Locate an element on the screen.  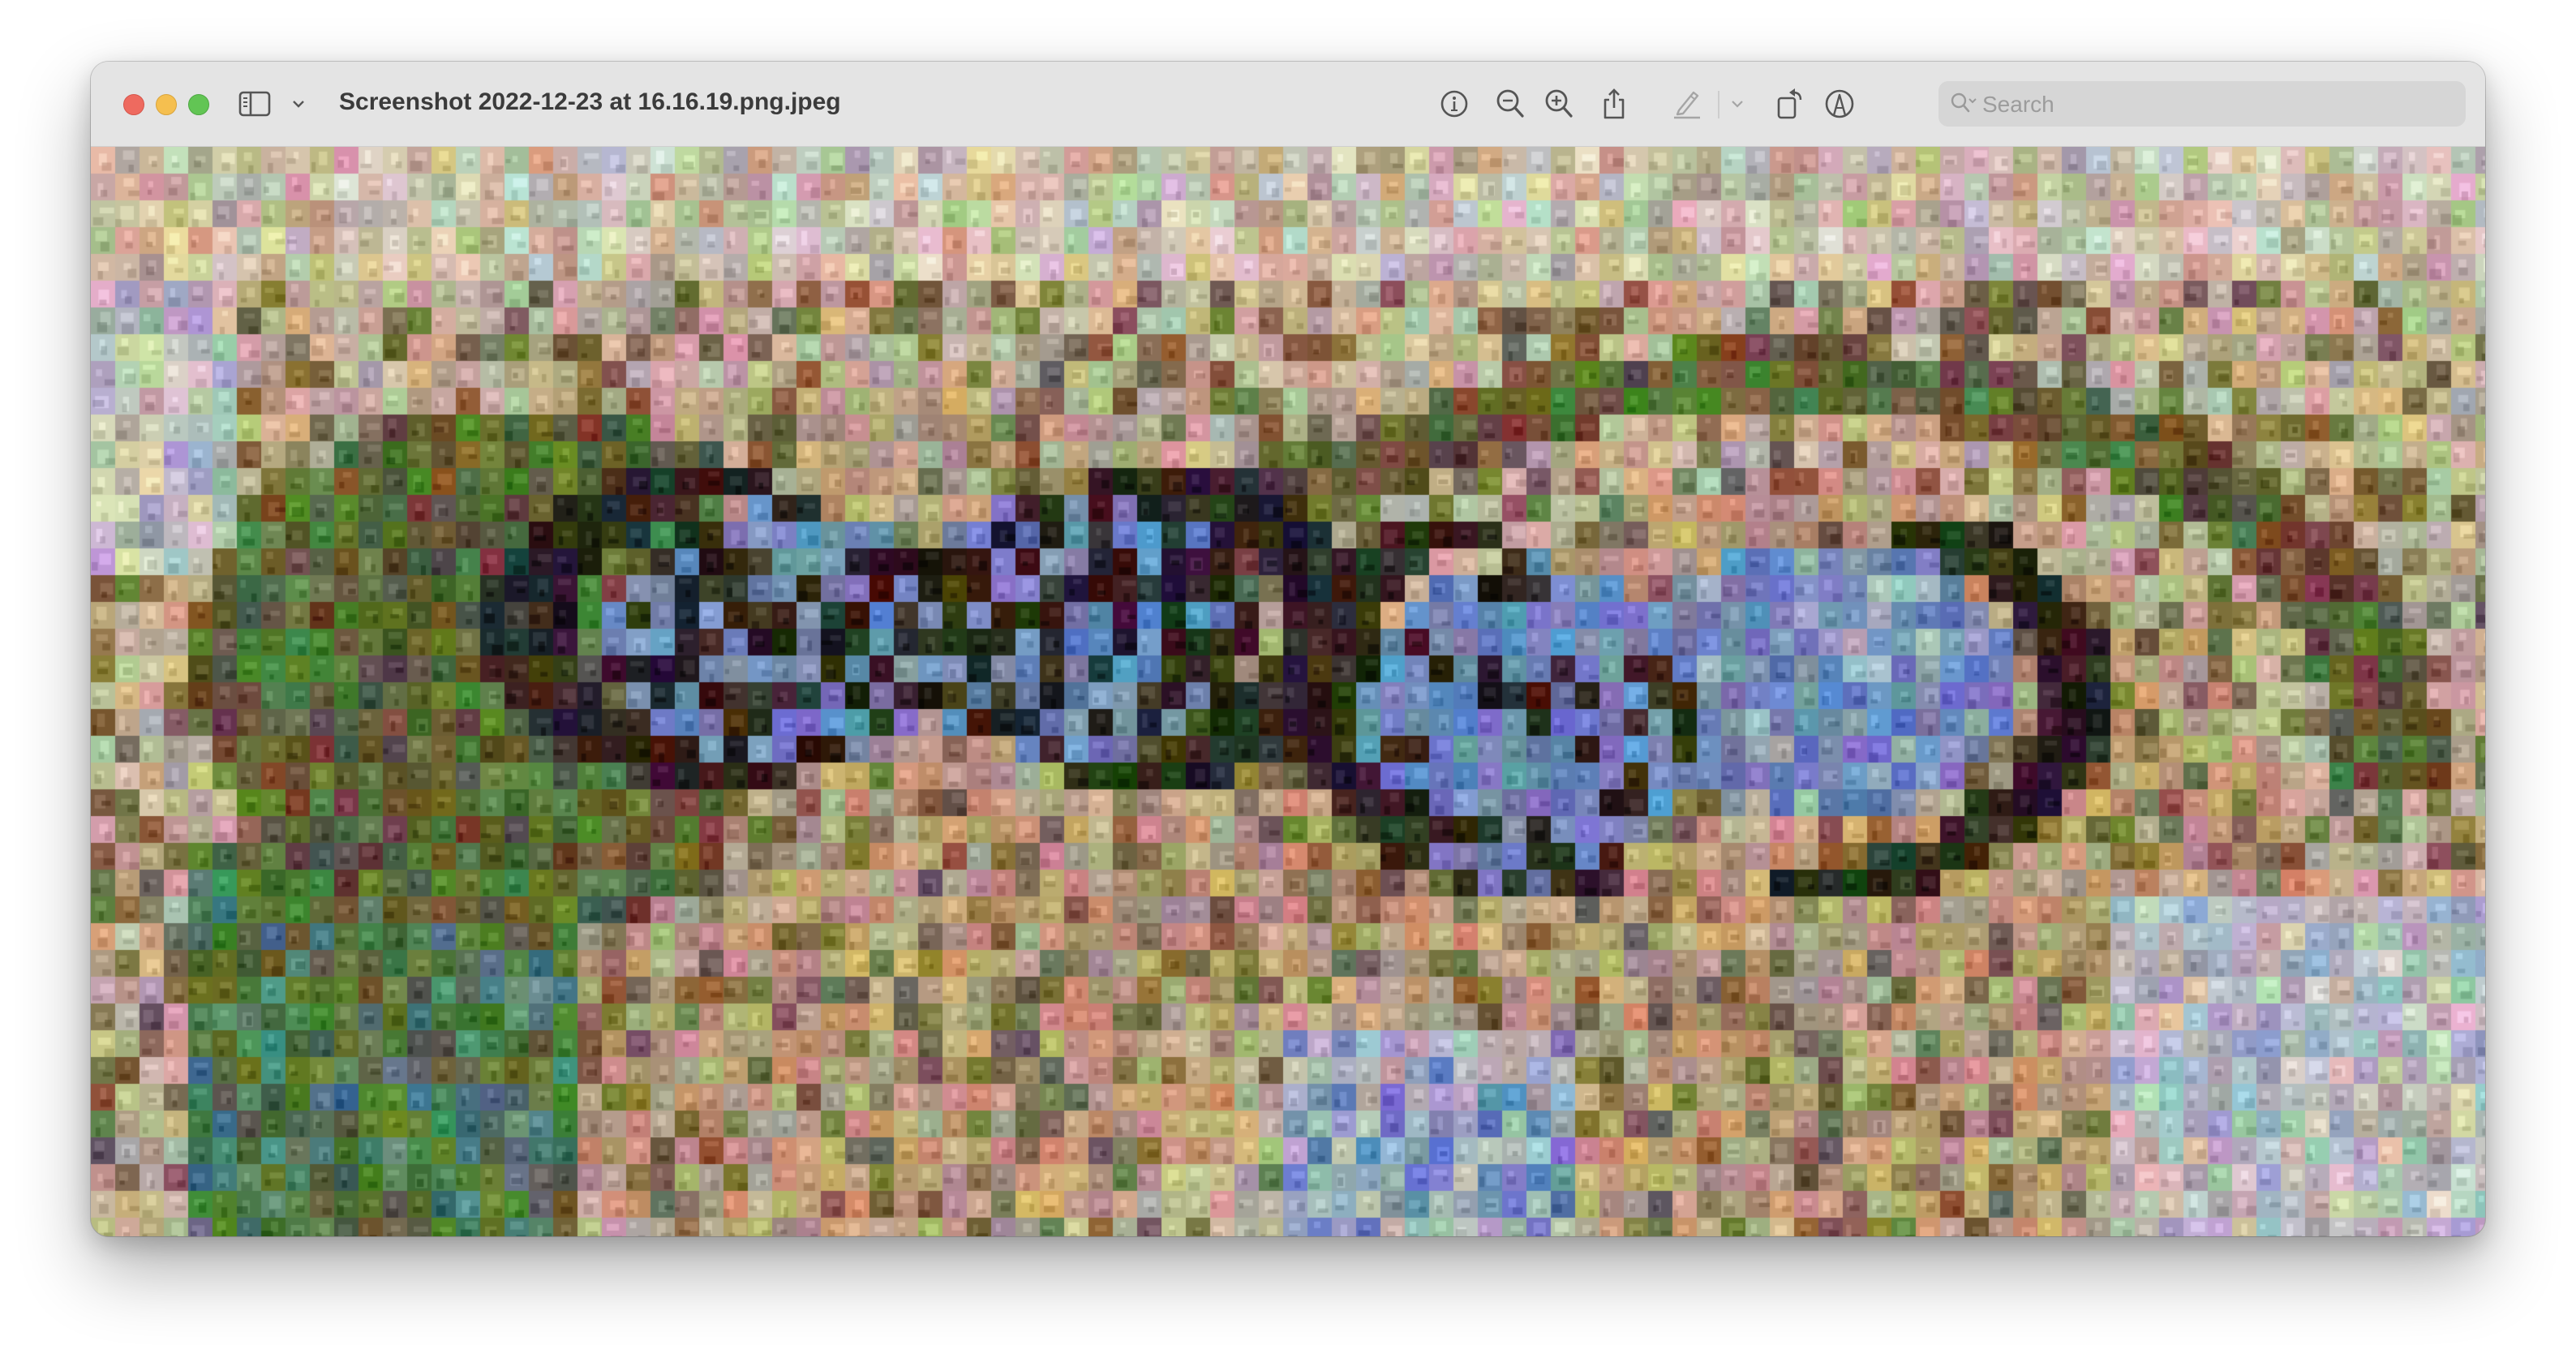
sidebar-icon is located at coordinates (254, 104).